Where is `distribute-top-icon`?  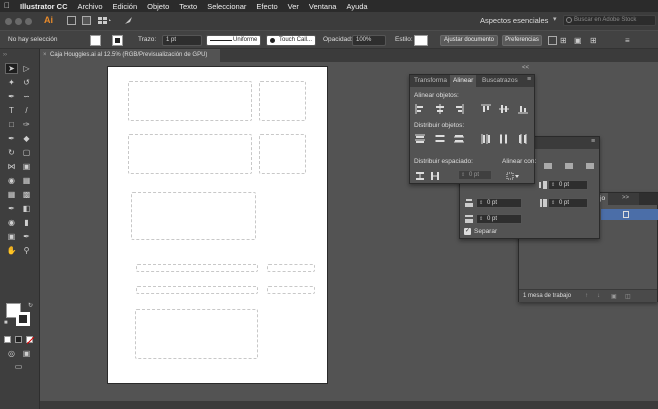
distribute-top-icon is located at coordinates (420, 139).